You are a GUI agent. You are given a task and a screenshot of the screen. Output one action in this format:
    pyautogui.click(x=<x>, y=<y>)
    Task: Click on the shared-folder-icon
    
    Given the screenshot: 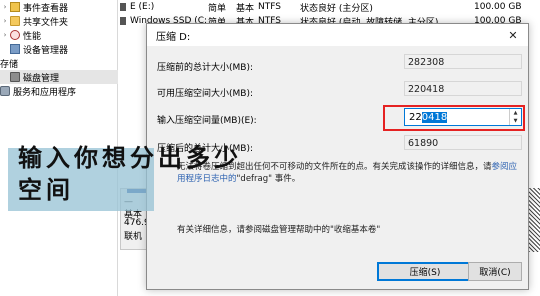 What is the action you would take?
    pyautogui.click(x=15, y=21)
    